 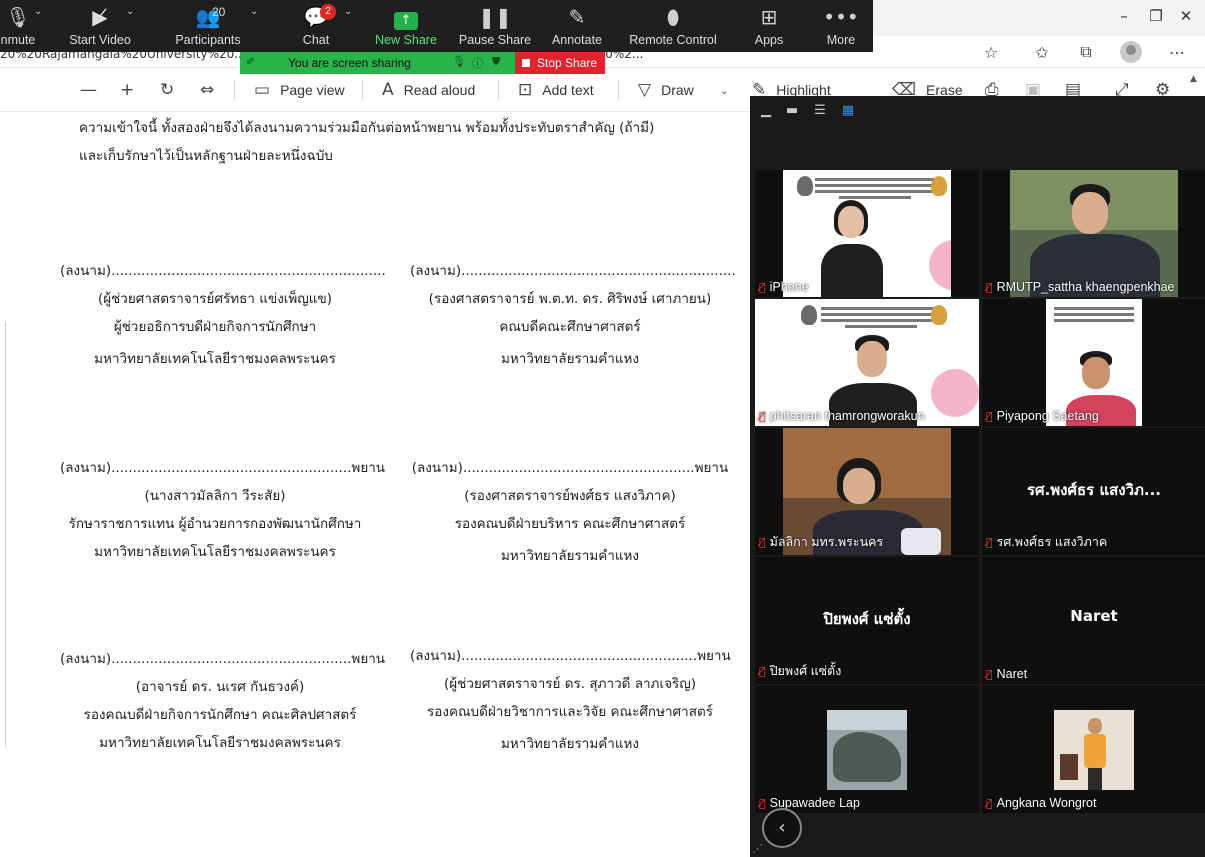 I want to click on zoom-out-button: —, so click(x=93, y=90).